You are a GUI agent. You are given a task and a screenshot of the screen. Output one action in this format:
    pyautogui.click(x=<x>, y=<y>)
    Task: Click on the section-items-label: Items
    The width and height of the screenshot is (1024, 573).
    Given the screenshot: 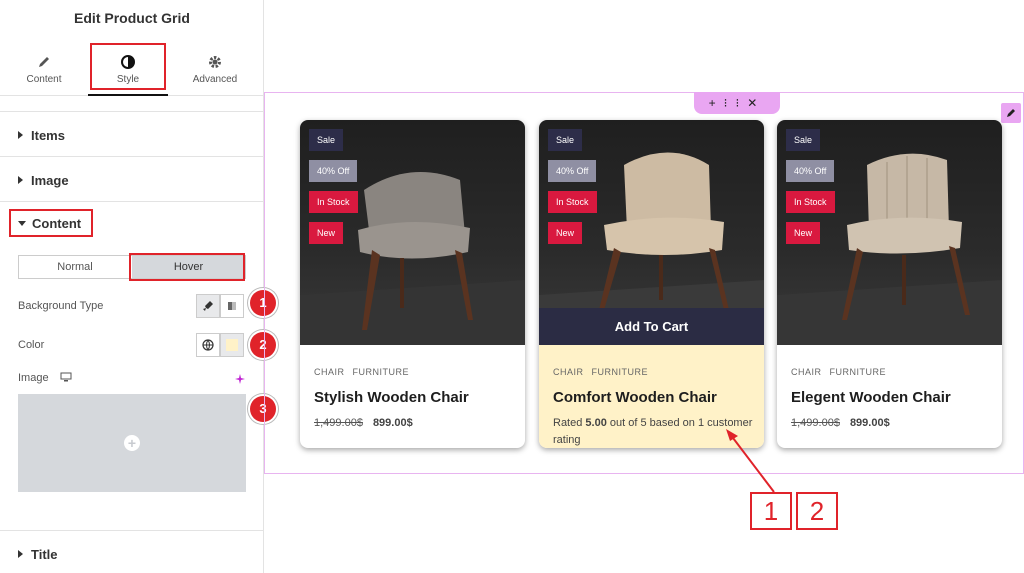 What is the action you would take?
    pyautogui.click(x=48, y=135)
    